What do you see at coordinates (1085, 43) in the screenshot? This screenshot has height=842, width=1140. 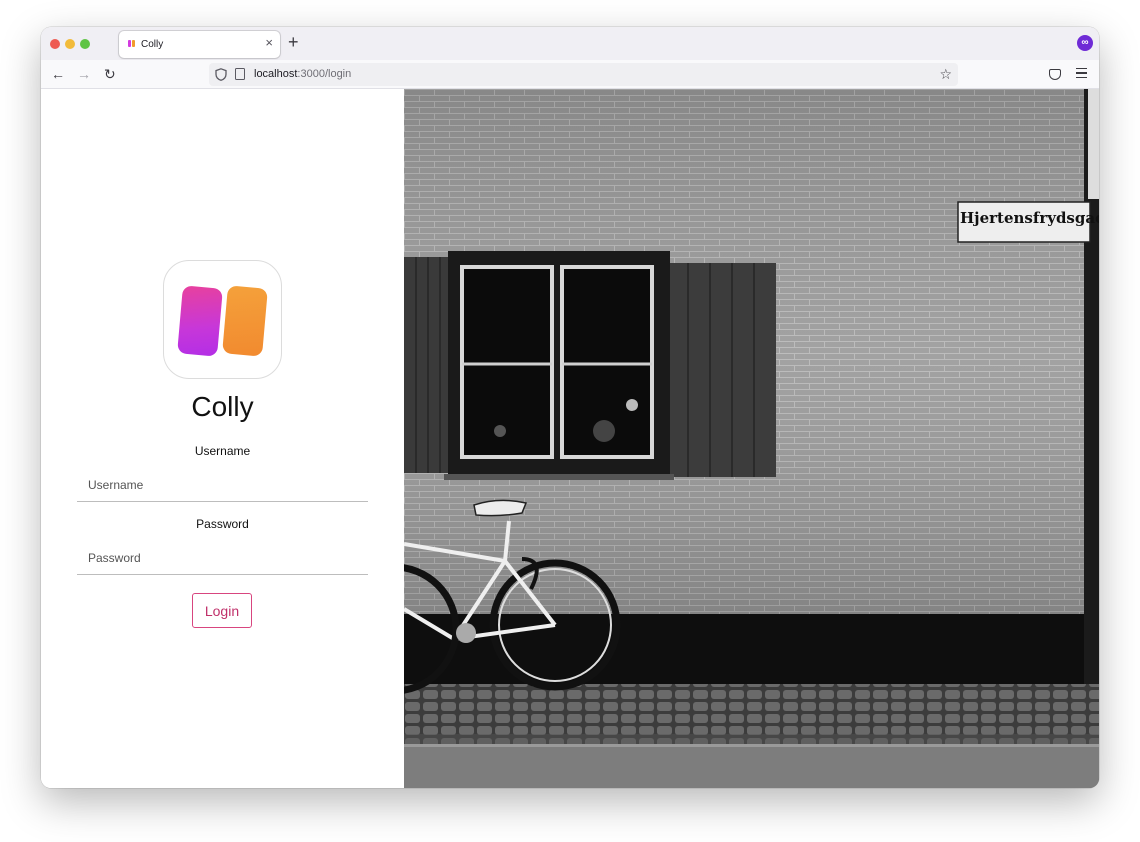 I see `extension-icon: ∞` at bounding box center [1085, 43].